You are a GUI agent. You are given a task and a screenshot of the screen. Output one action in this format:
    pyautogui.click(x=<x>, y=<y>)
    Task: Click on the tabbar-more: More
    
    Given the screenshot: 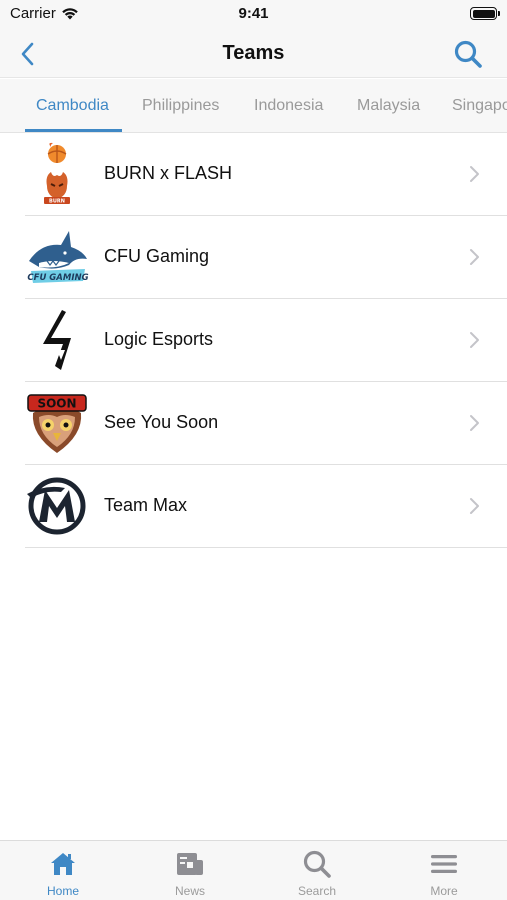 What is the action you would take?
    pyautogui.click(x=444, y=870)
    